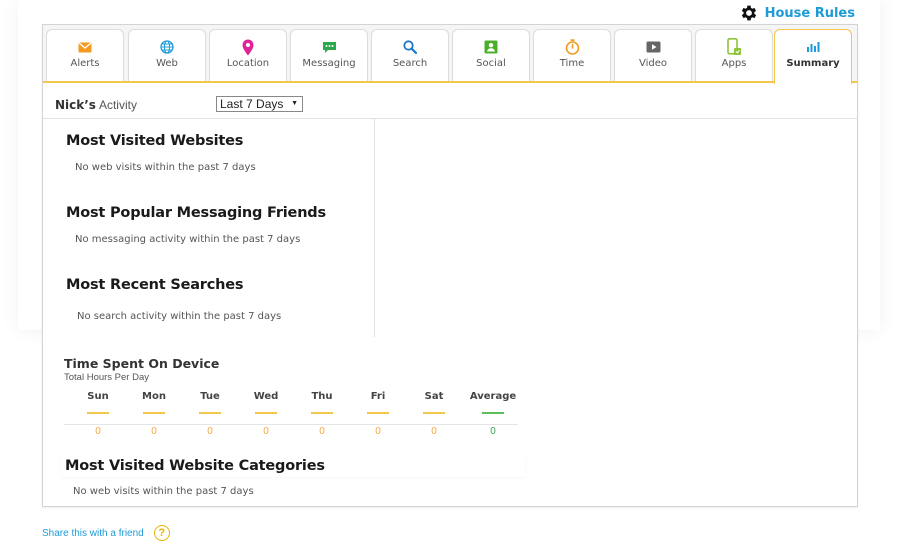  Describe the element at coordinates (161, 533) in the screenshot. I see `help-icon: ?` at that location.